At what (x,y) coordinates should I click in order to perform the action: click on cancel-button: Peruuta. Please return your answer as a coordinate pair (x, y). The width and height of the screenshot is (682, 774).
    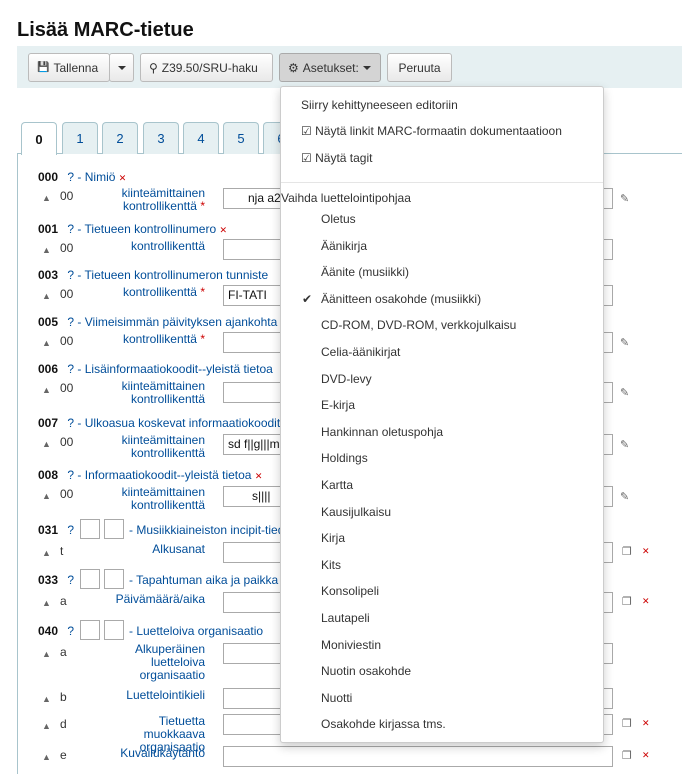
    Looking at the image, I should click on (419, 67).